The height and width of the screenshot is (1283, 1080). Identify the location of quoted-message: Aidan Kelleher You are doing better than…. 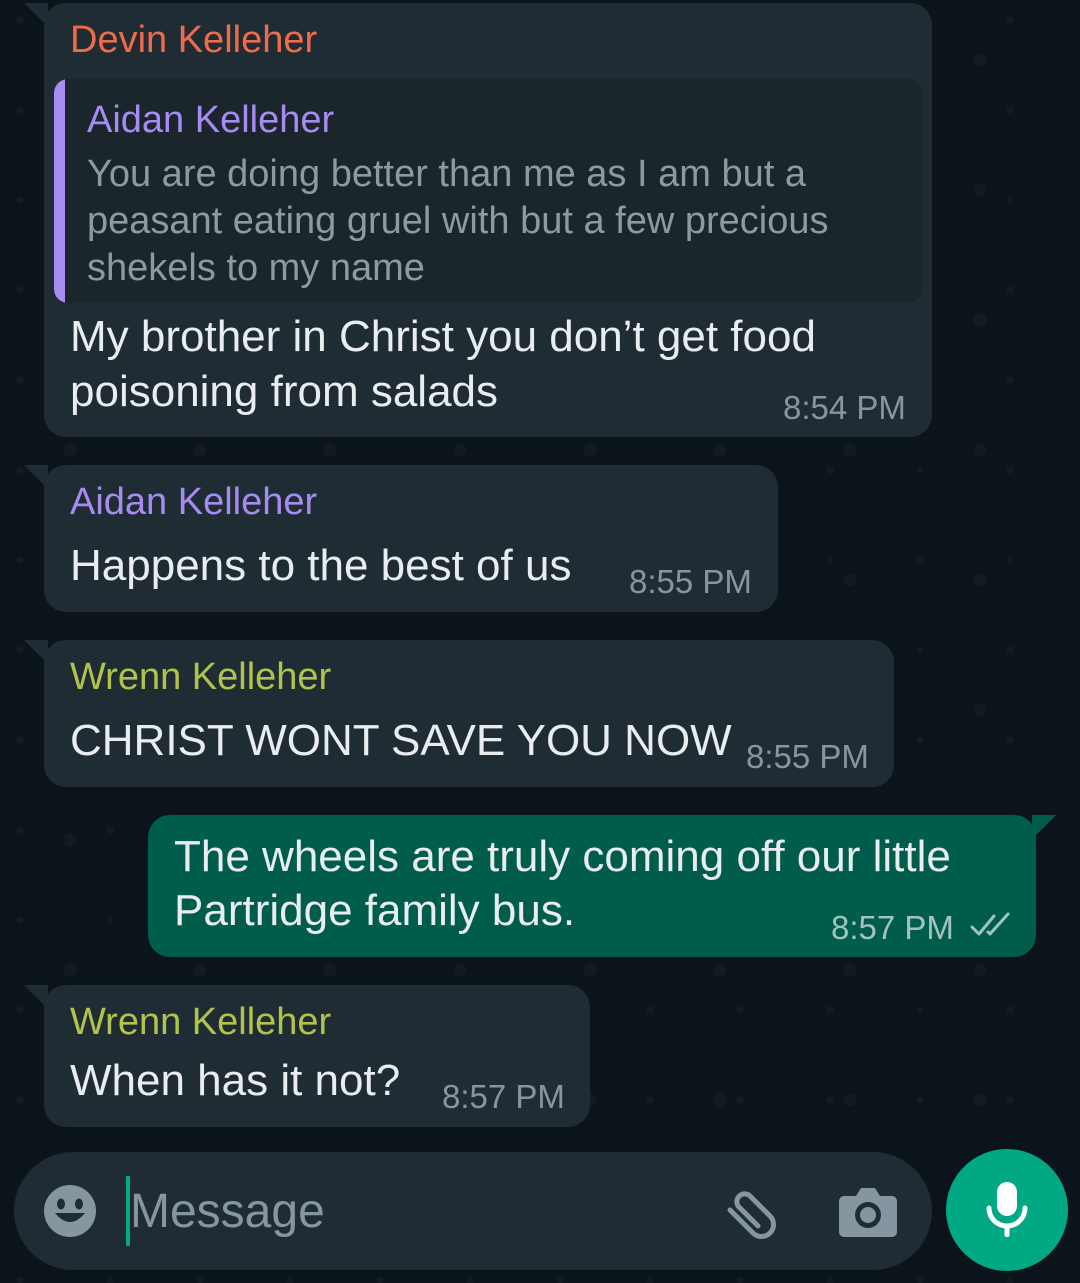
(488, 191).